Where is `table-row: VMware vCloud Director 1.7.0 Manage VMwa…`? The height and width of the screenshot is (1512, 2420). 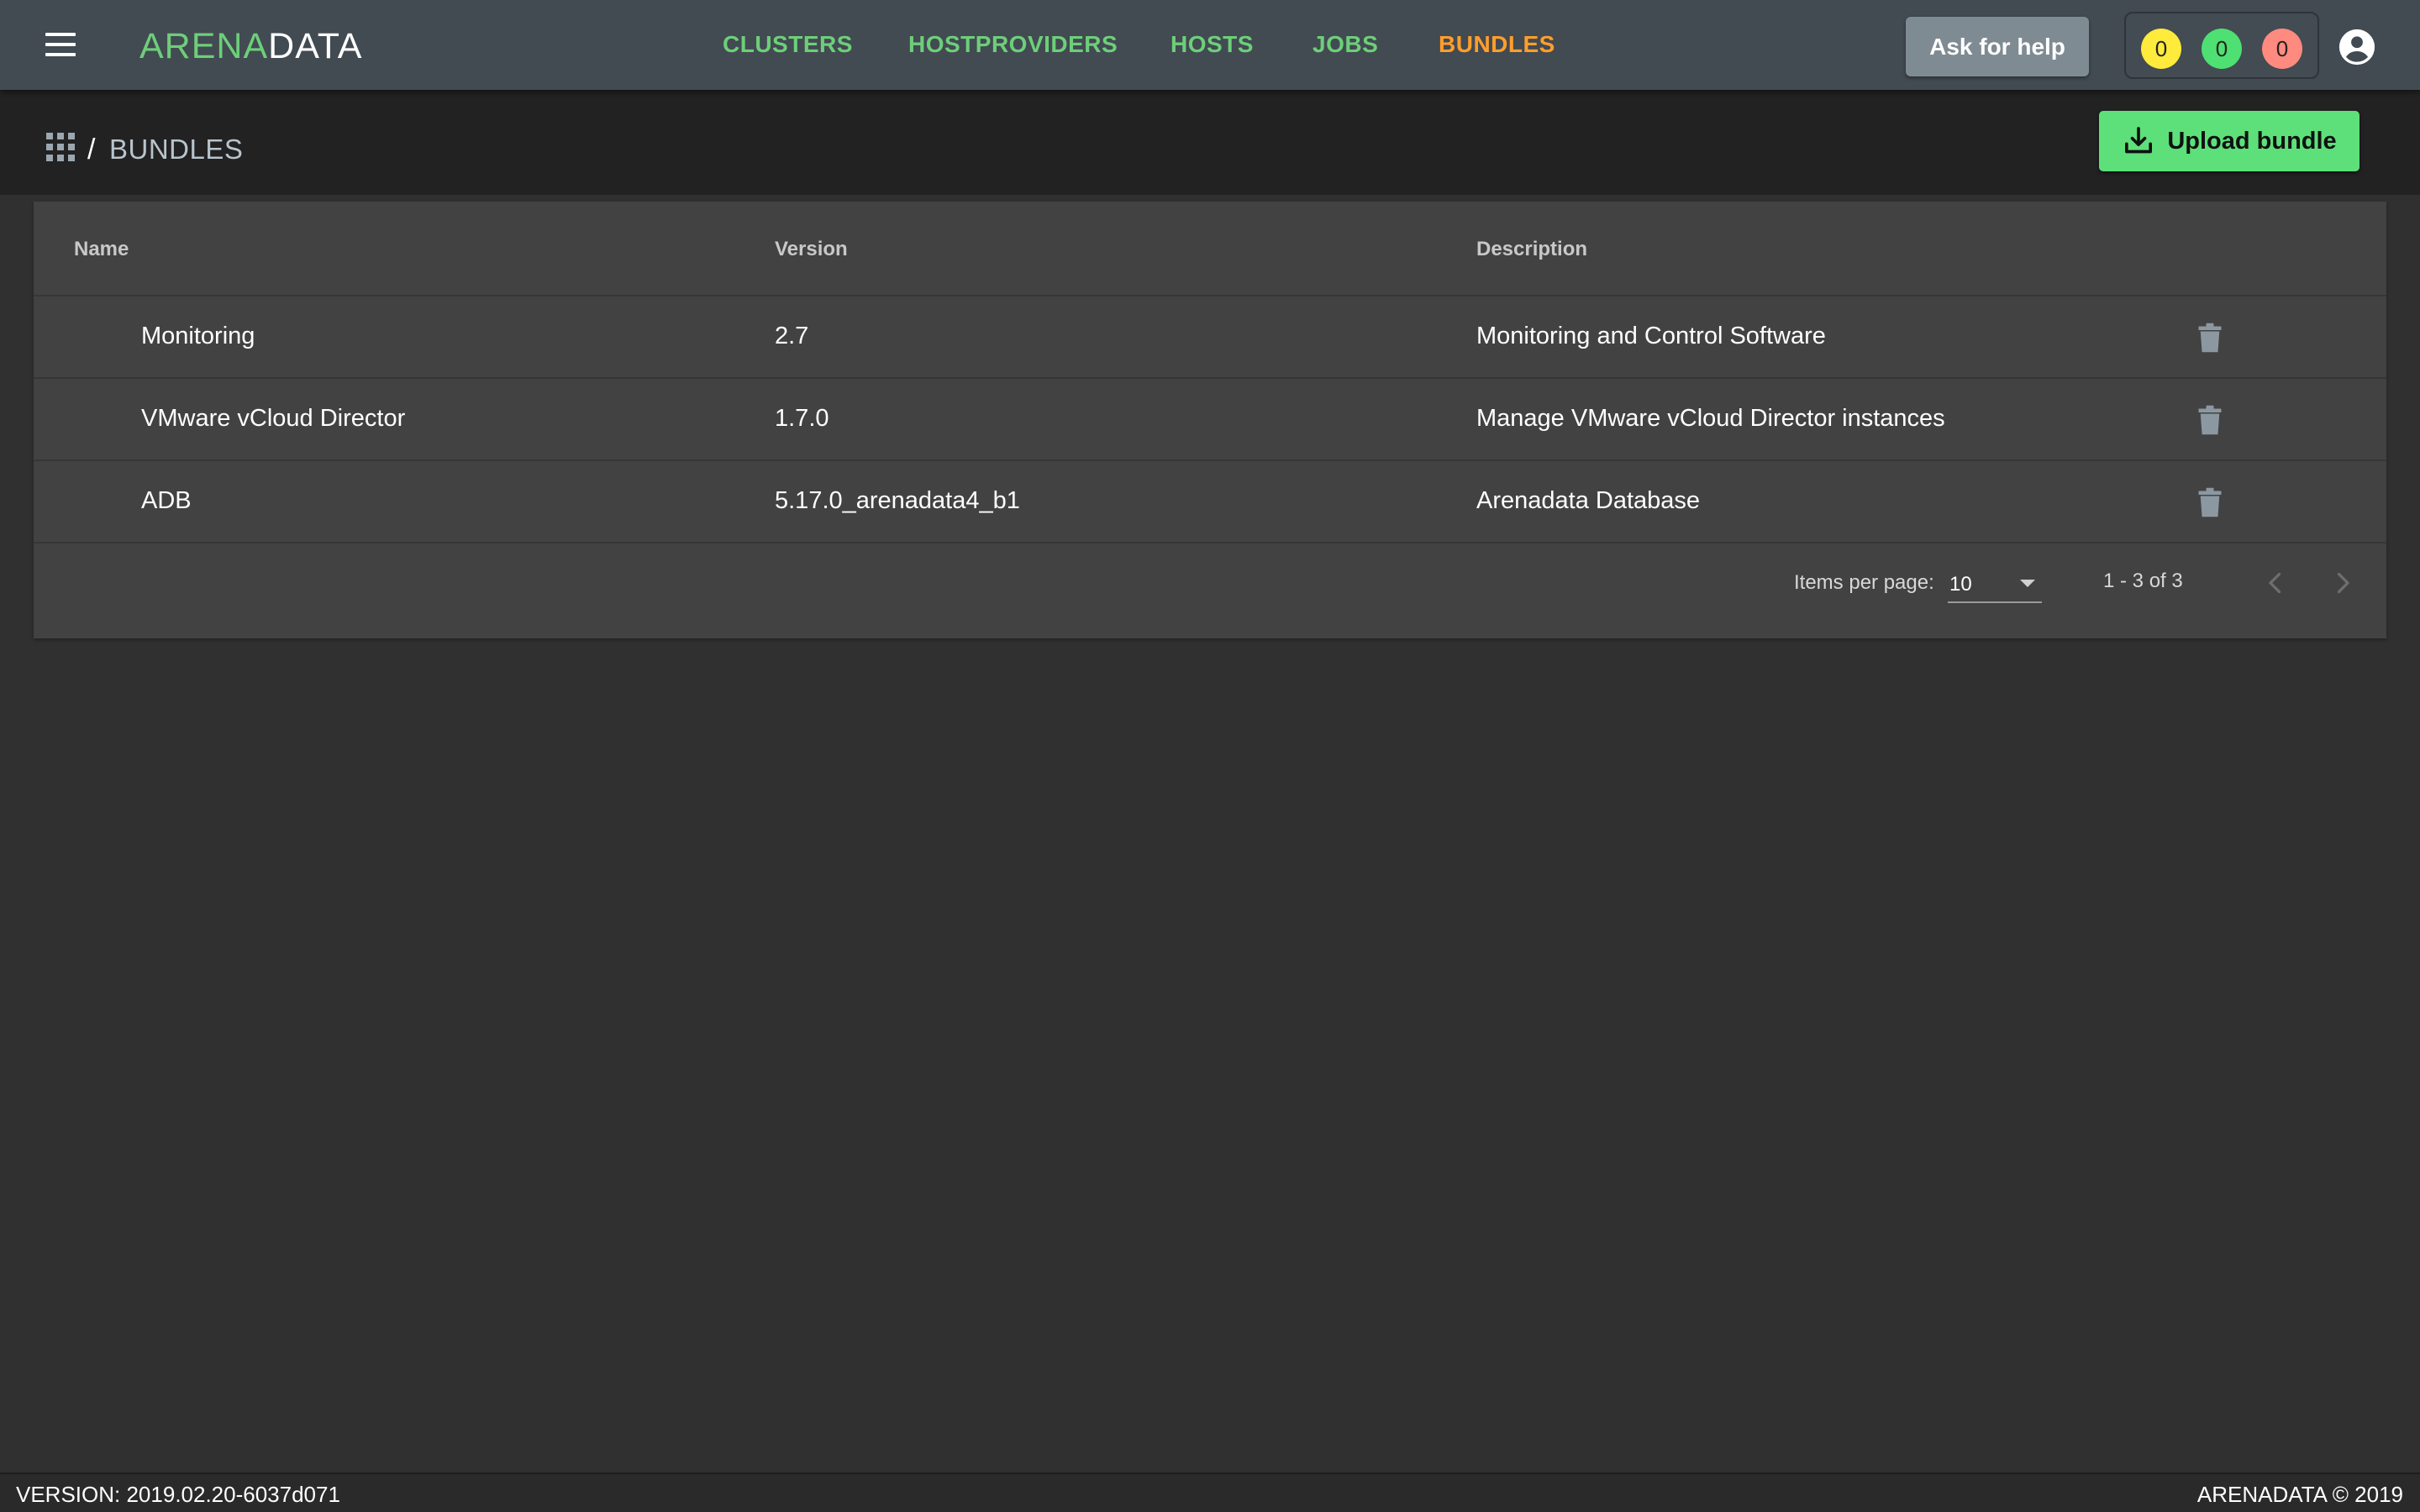 table-row: VMware vCloud Director 1.7.0 Manage VMwa… is located at coordinates (1210, 420).